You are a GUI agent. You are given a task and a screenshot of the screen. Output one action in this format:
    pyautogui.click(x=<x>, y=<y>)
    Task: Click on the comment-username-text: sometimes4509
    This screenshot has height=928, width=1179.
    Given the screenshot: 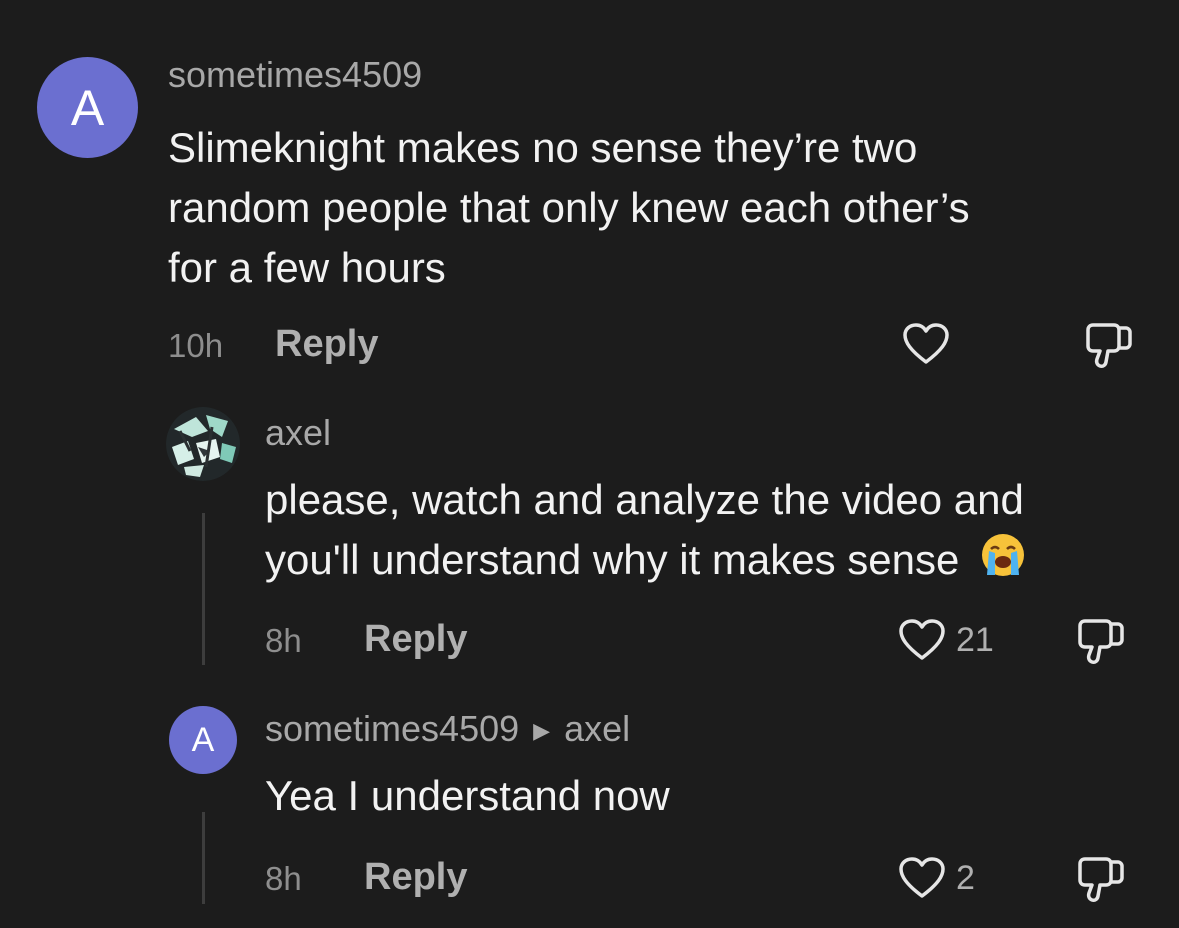 What is the action you would take?
    pyautogui.click(x=392, y=728)
    